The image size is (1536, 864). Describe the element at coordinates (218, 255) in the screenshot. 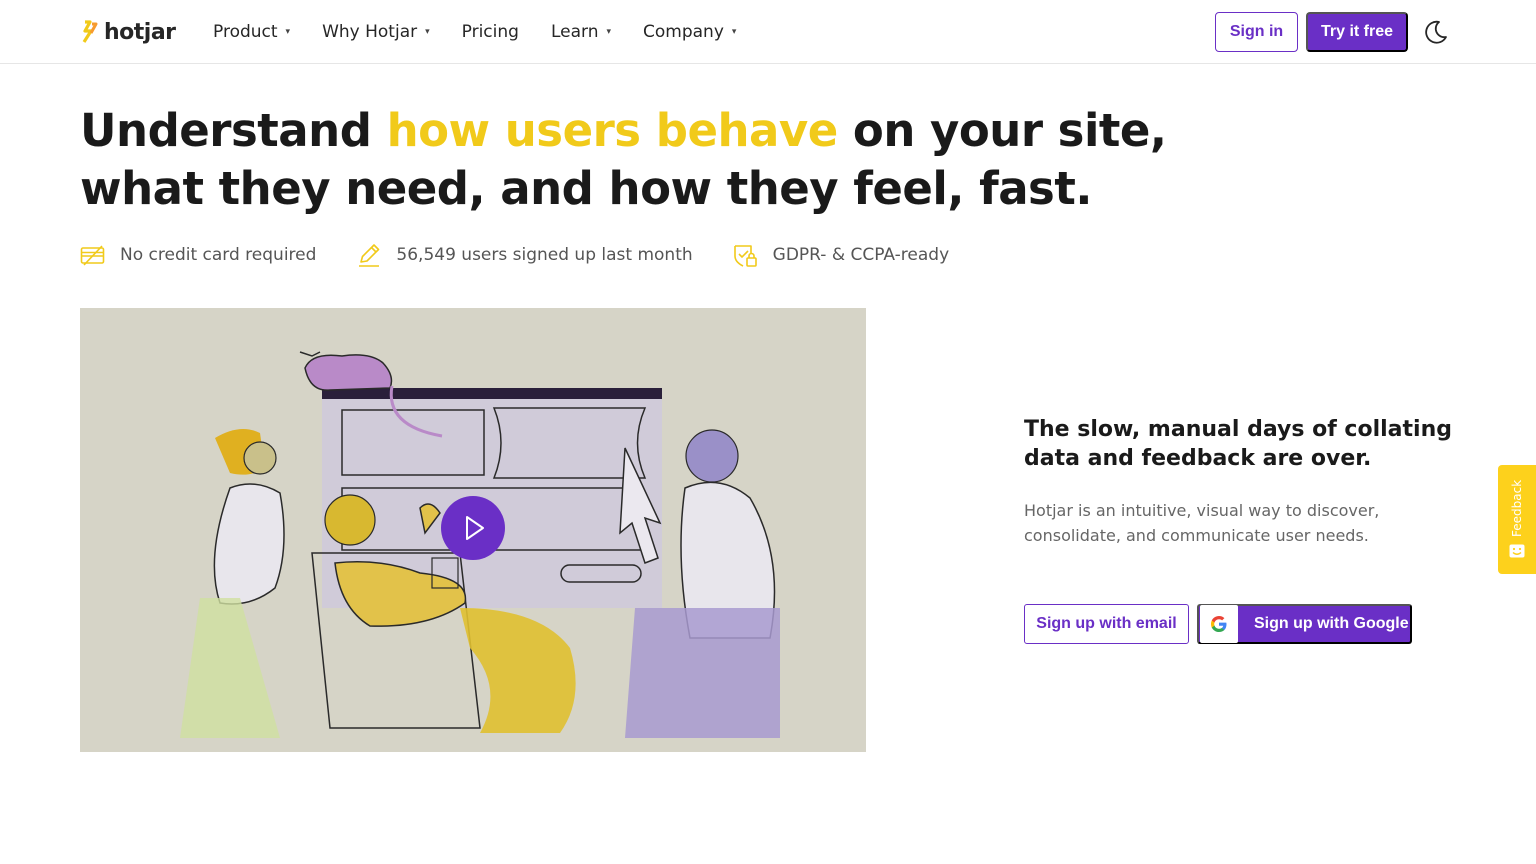

I see `badge-text: No credit card required` at that location.